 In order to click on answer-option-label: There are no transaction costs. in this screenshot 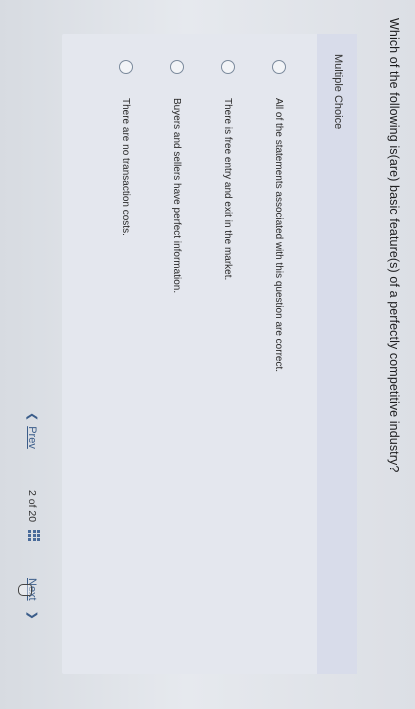, I will do `click(126, 167)`.